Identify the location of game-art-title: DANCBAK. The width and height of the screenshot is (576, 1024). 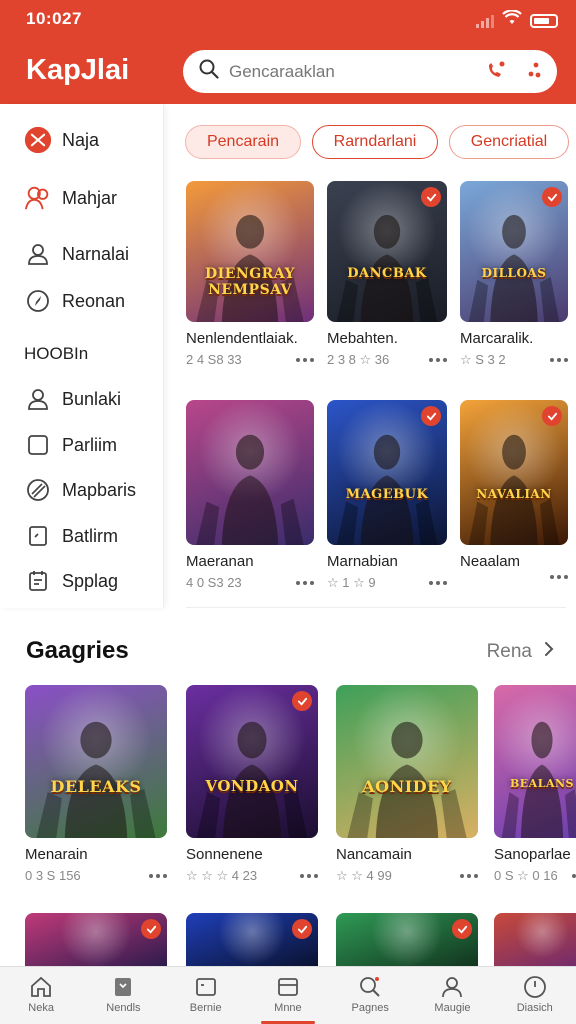
(387, 273).